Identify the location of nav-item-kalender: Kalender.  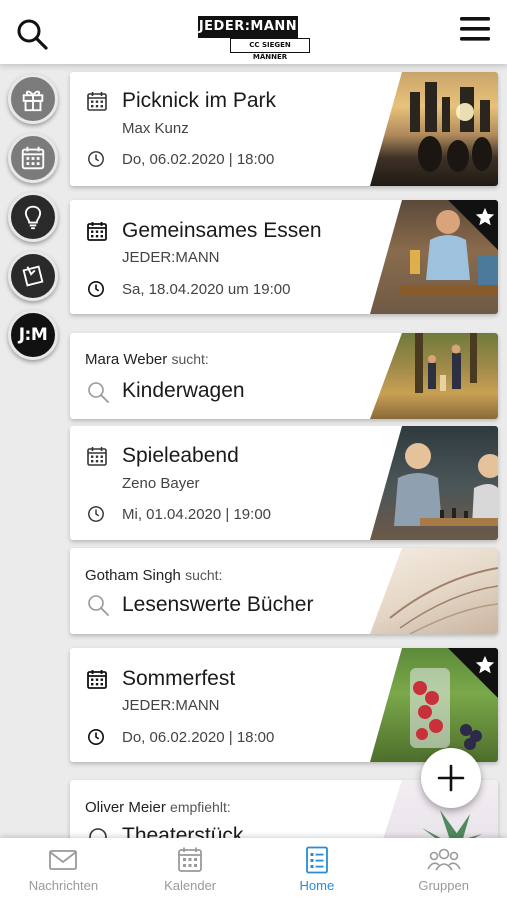
(190, 869).